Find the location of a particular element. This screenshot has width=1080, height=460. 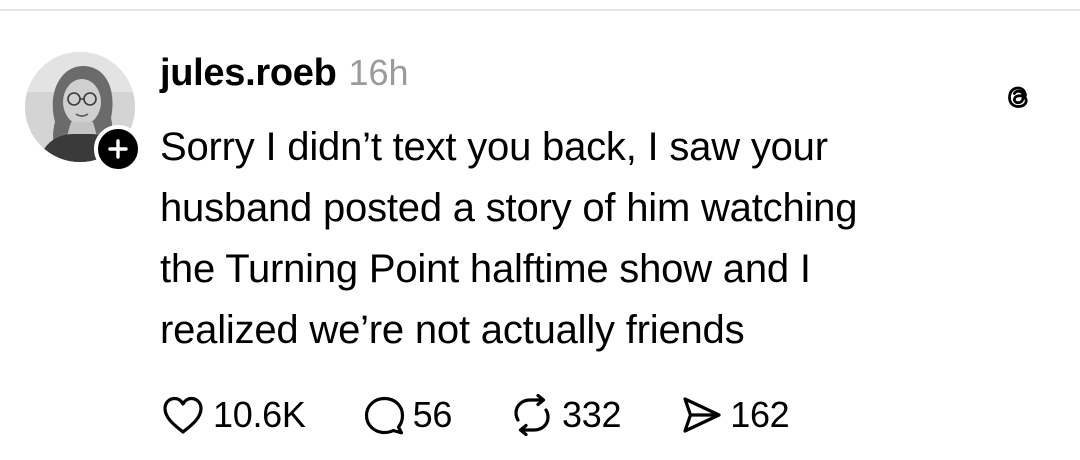

reply-button: 56 is located at coordinates (407, 415).